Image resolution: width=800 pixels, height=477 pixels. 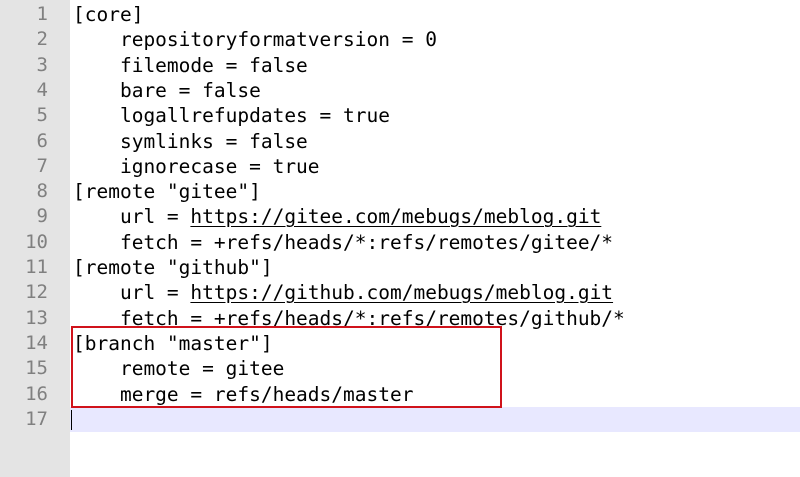 What do you see at coordinates (400, 268) in the screenshot?
I see `code-line: 11 [remote "github"]` at bounding box center [400, 268].